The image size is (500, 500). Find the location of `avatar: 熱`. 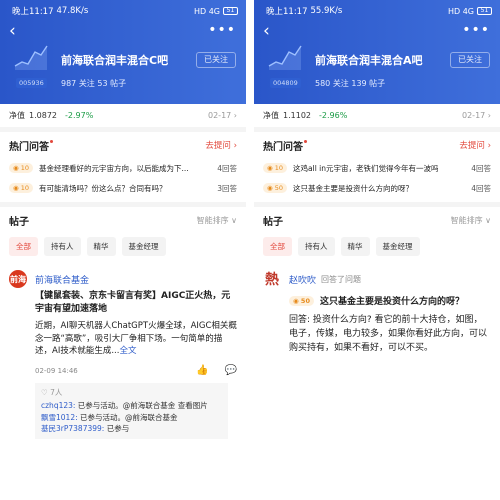

avatar: 熱 is located at coordinates (272, 279).